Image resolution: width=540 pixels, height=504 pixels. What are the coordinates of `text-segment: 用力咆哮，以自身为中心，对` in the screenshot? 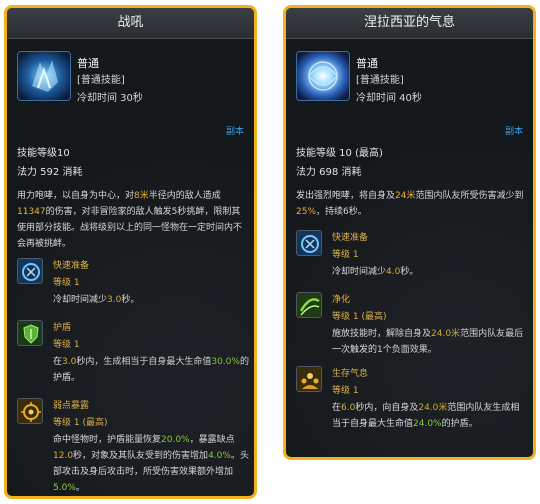 It's located at (76, 196).